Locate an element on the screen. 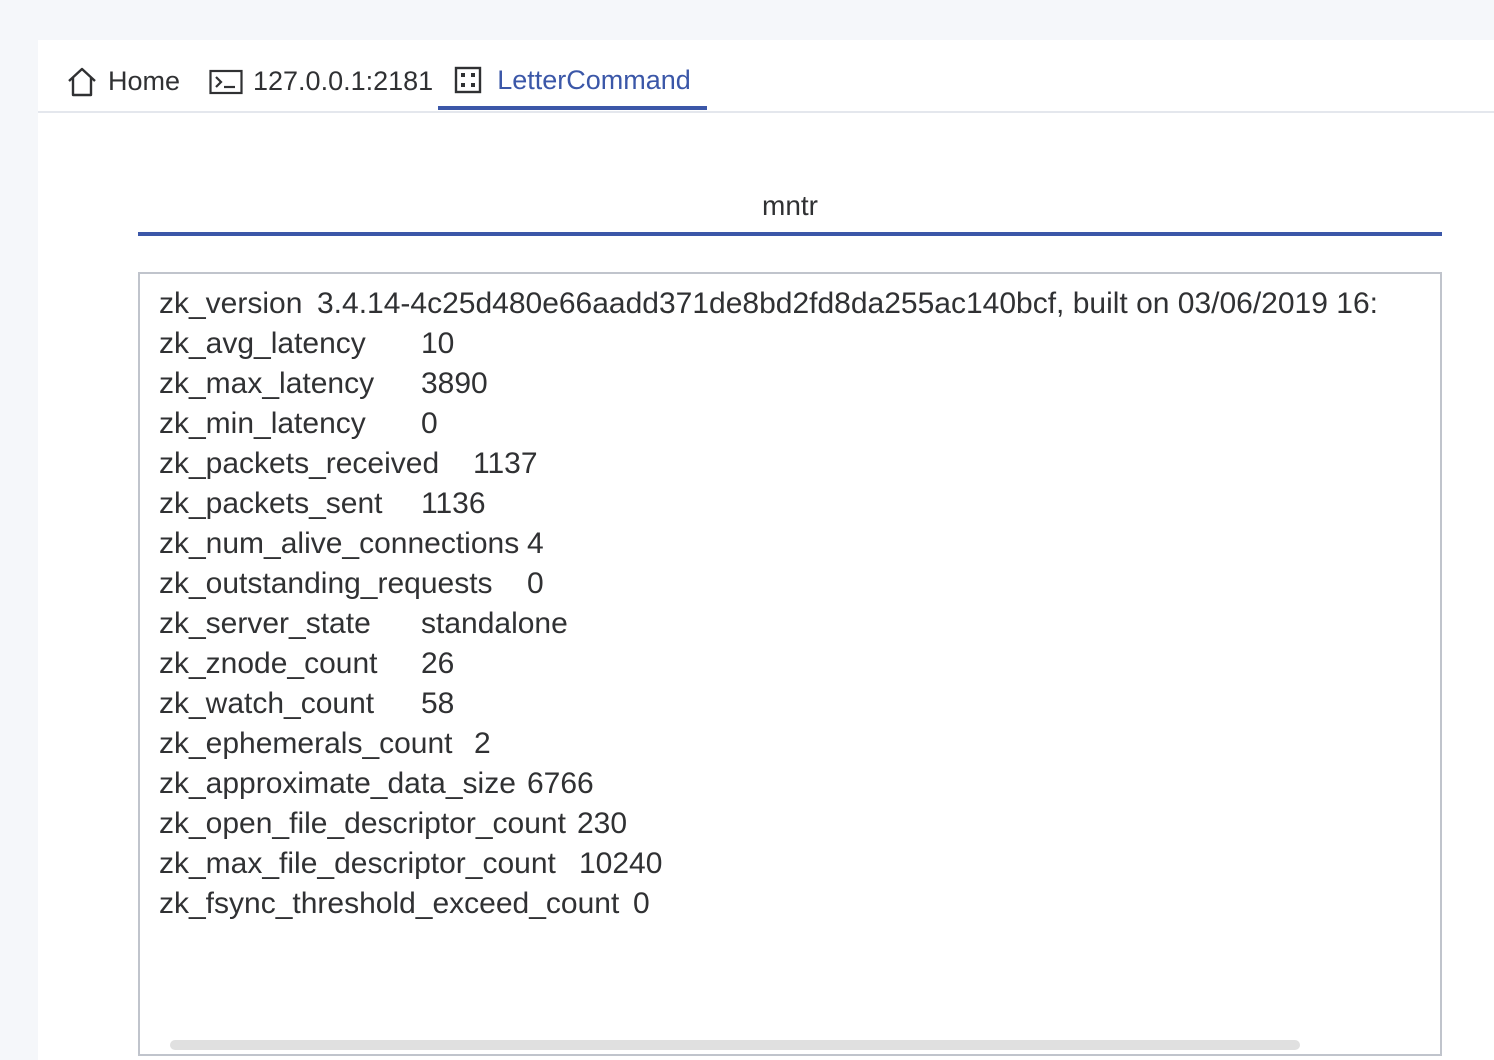 Image resolution: width=1494 pixels, height=1060 pixels. command-icon is located at coordinates (468, 80).